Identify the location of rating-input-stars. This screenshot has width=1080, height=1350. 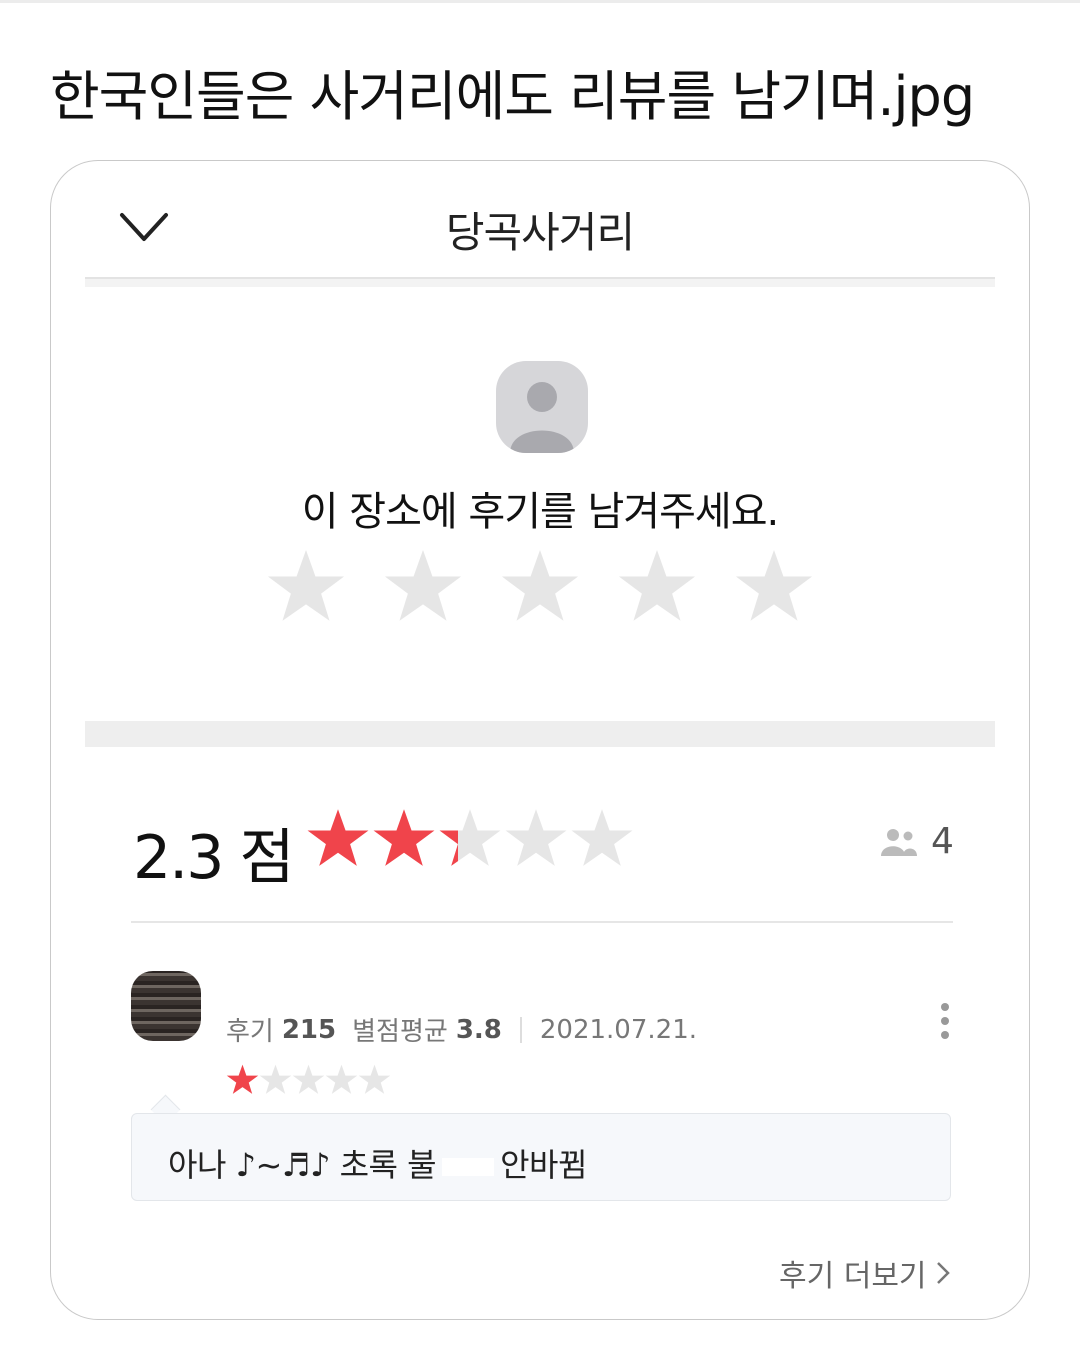
(540, 586).